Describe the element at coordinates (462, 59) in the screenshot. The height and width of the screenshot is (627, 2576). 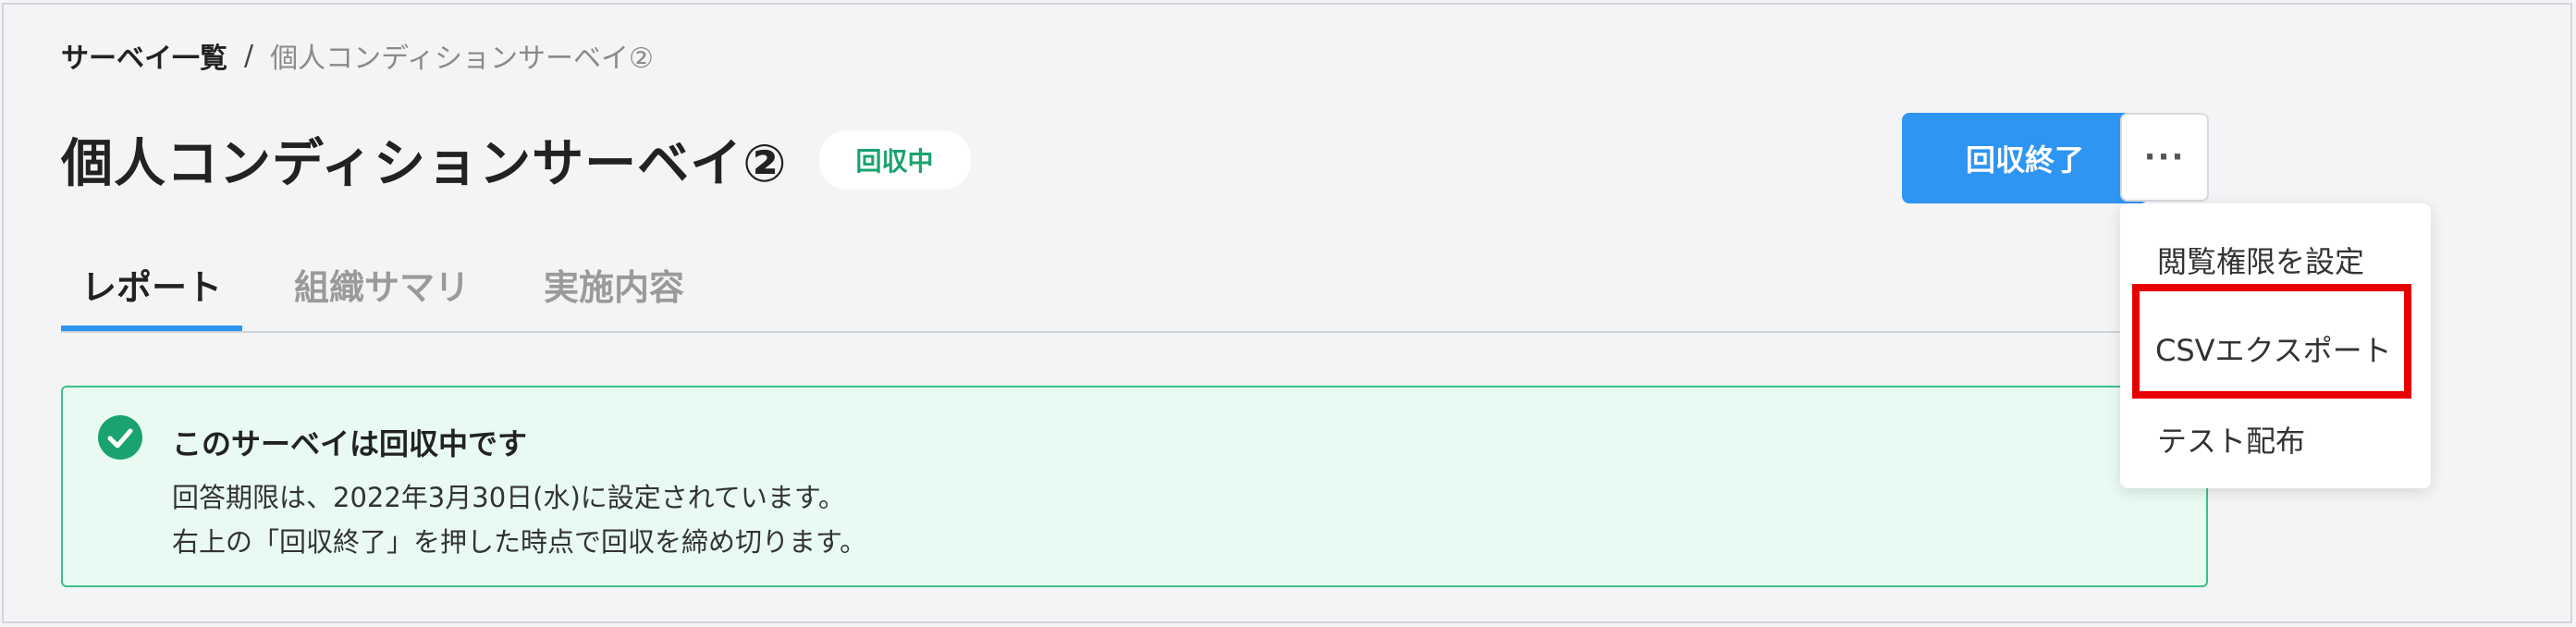
I see `breadcrumb-current: 個人コンディションサーベイ②` at that location.